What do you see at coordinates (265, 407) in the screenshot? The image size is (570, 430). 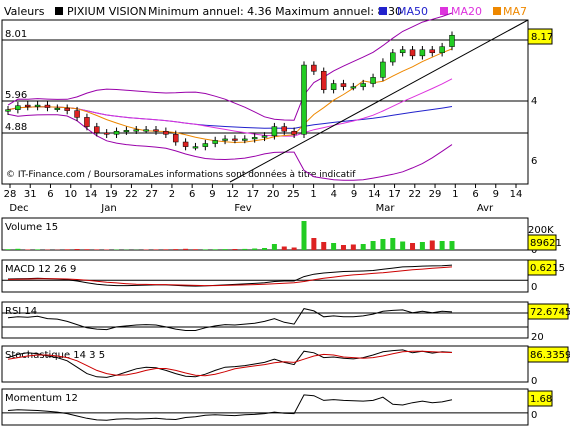 I see `momentum-frame` at bounding box center [265, 407].